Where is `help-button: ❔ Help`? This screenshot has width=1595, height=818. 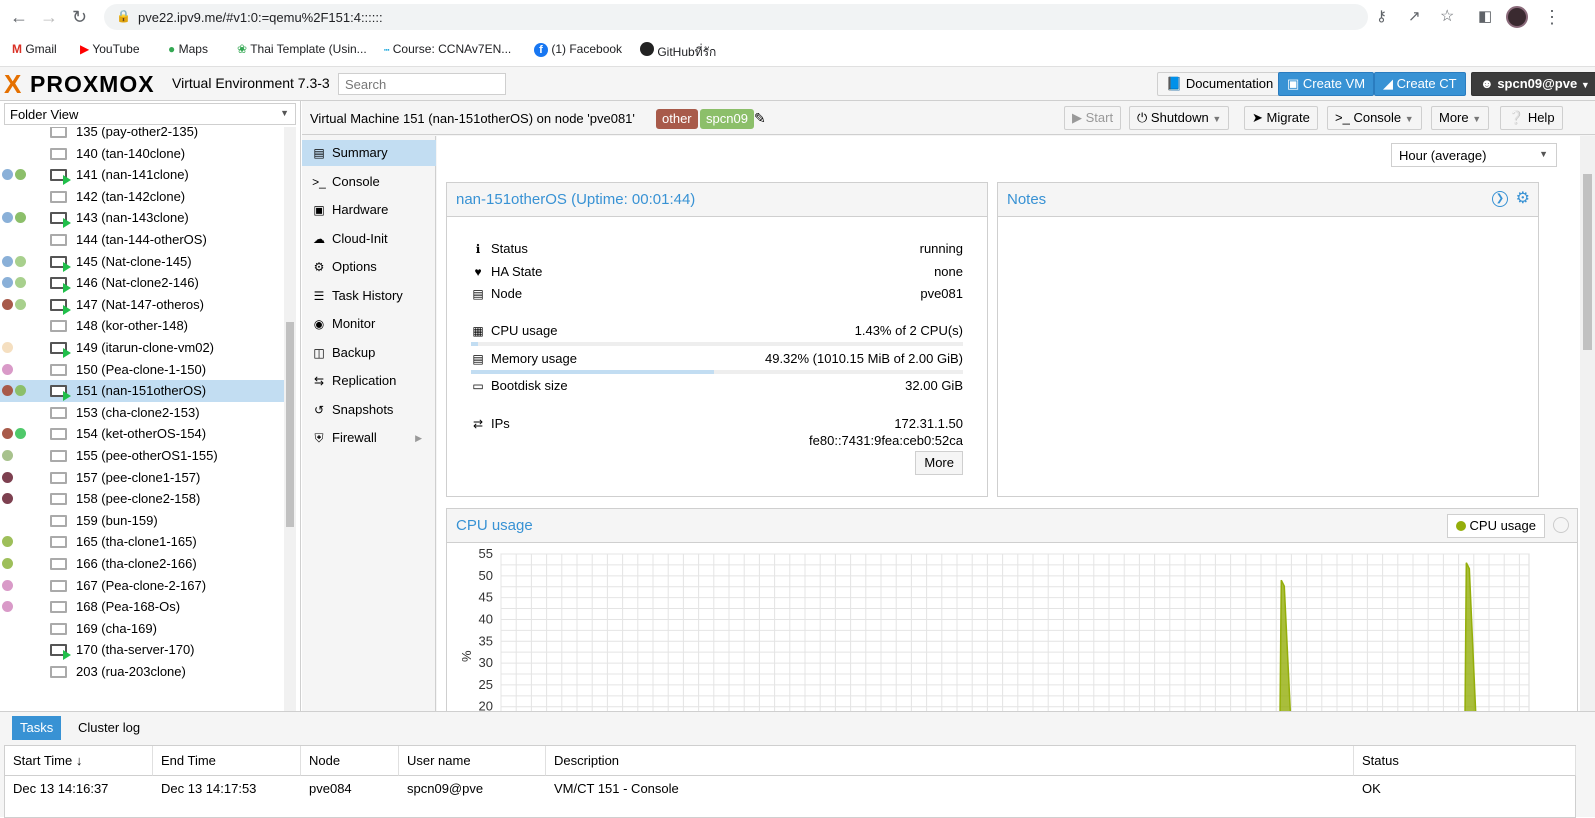 help-button: ❔ Help is located at coordinates (1531, 118).